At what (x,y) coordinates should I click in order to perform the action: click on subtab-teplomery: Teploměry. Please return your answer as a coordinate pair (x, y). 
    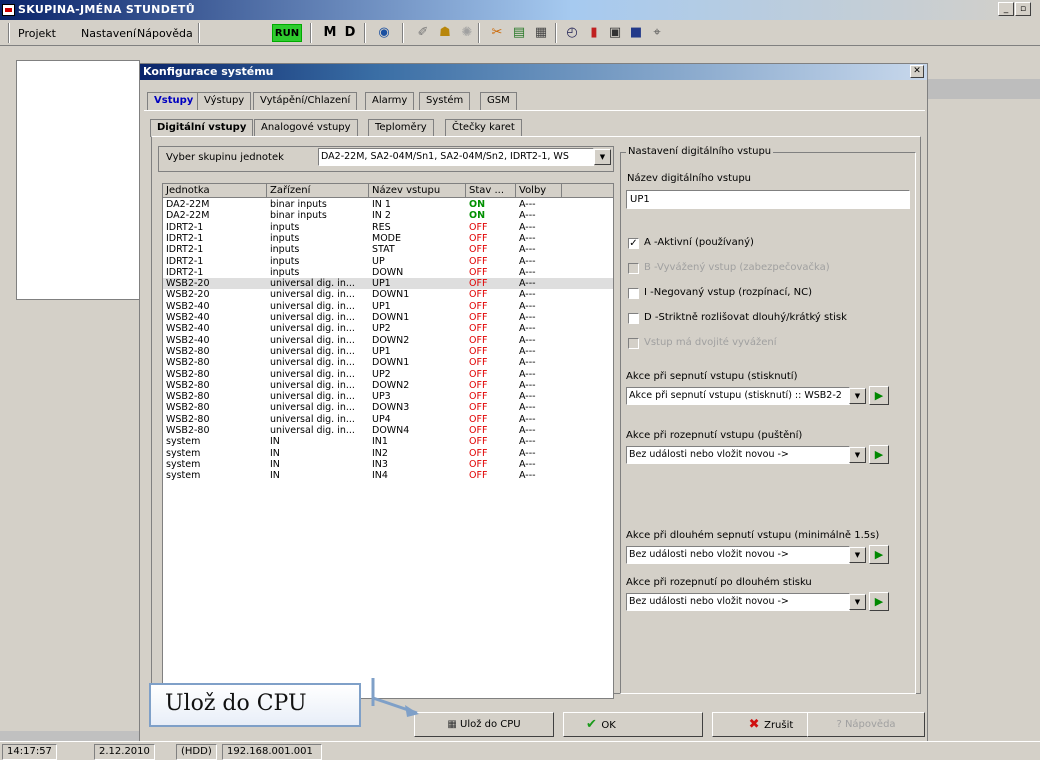
    Looking at the image, I should click on (401, 128).